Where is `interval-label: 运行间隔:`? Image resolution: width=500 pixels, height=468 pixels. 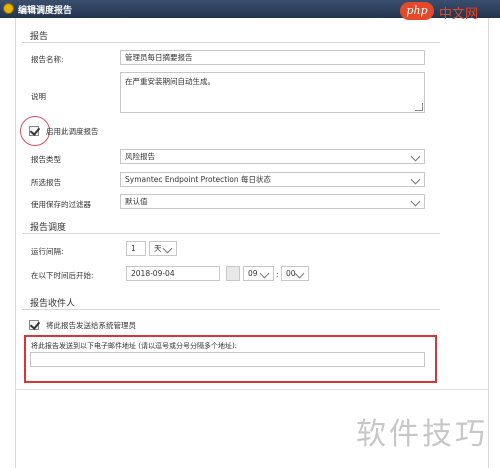 interval-label: 运行间隔: is located at coordinates (47, 251).